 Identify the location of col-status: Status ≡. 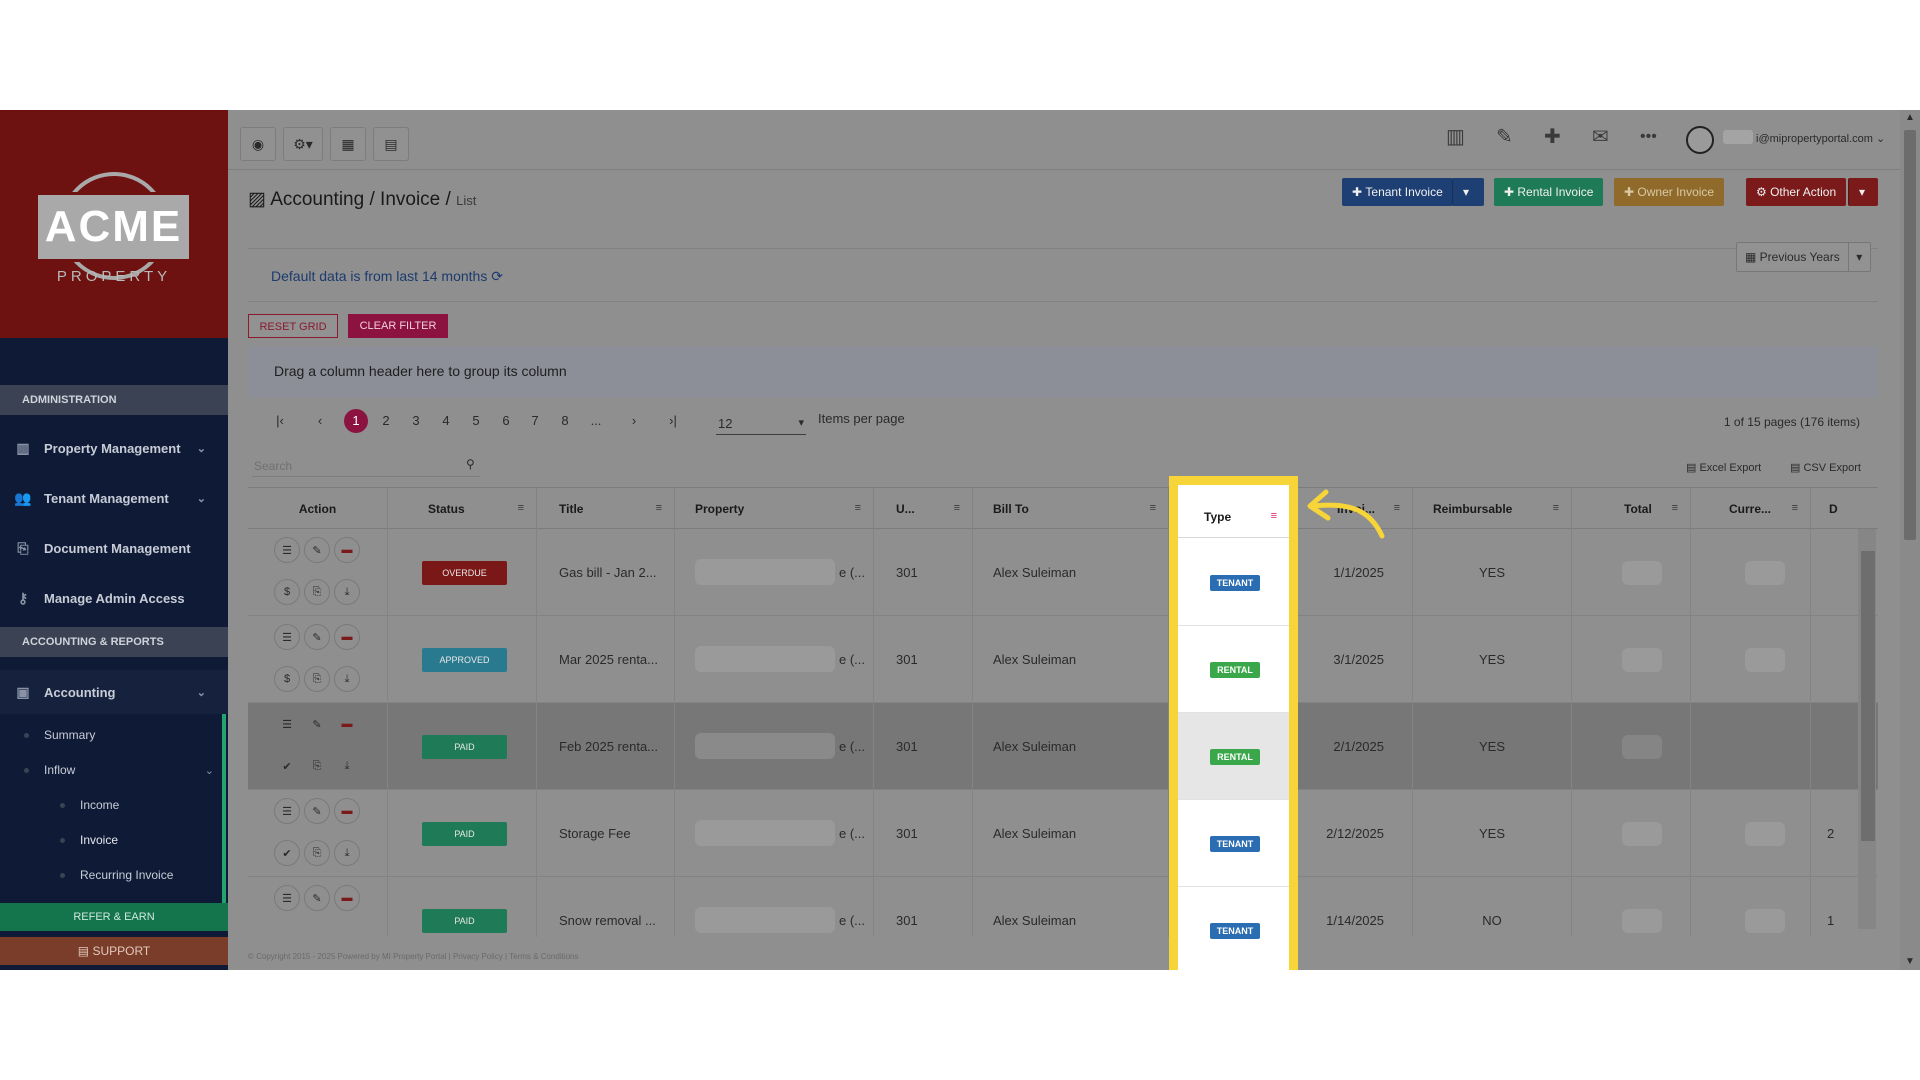
(462, 509).